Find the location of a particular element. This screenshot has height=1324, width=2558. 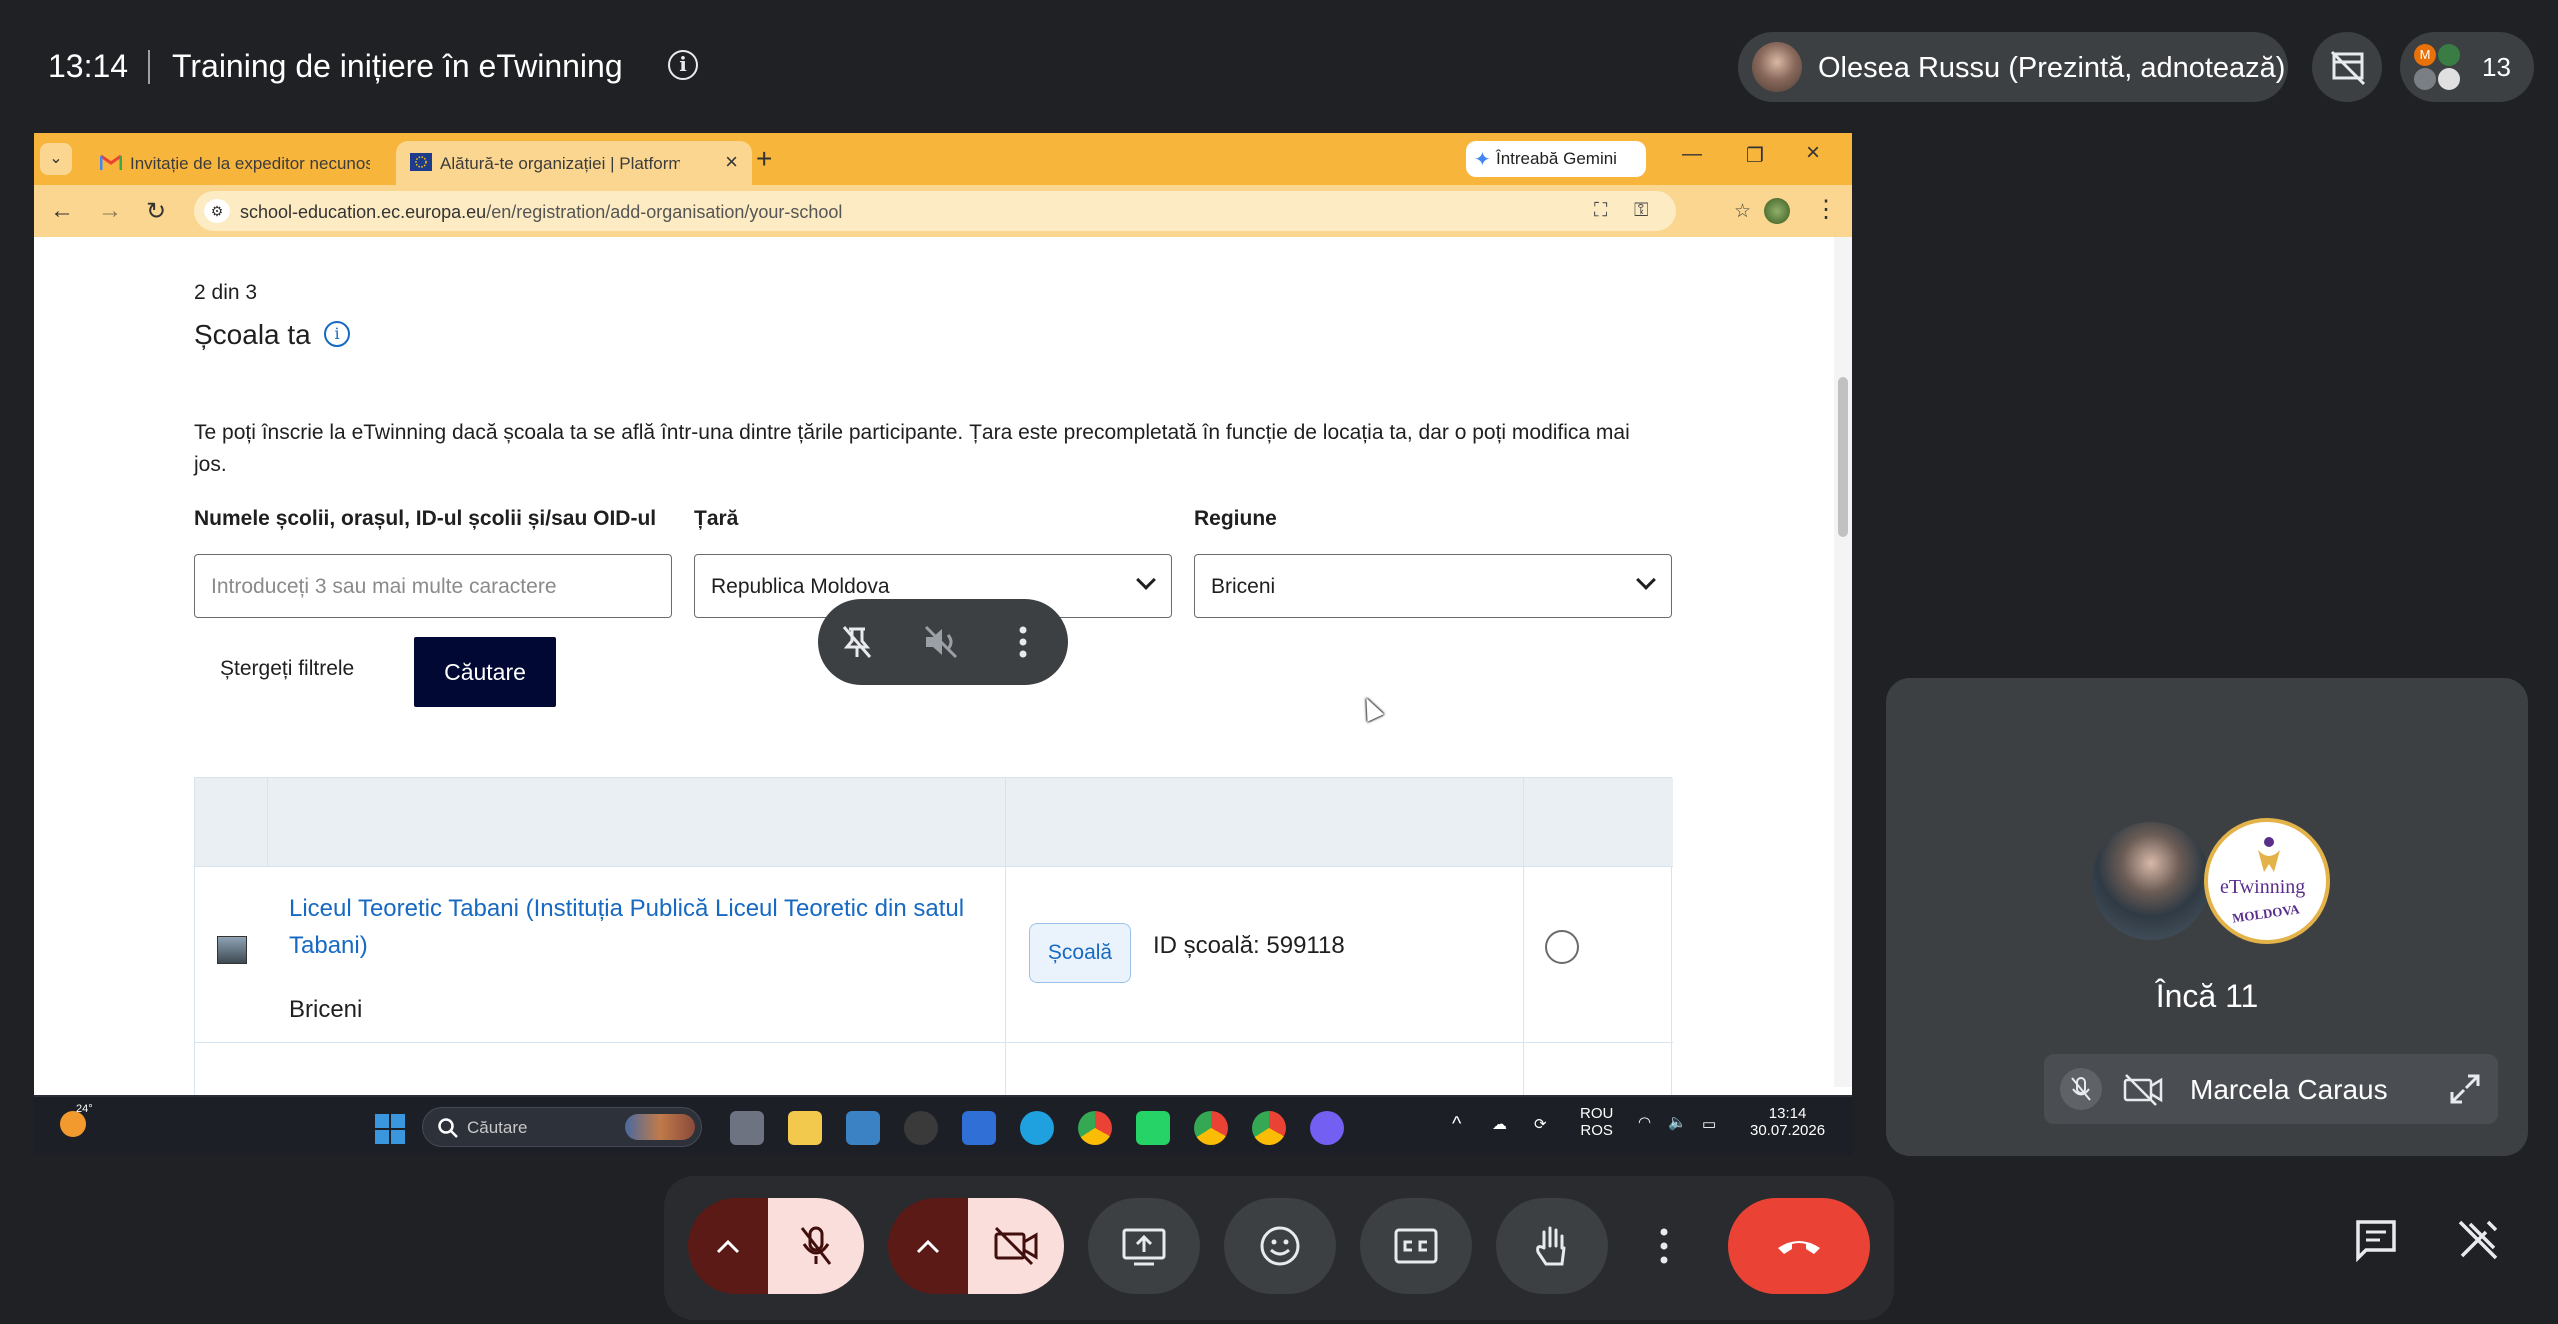

reactions-button is located at coordinates (1280, 1246).